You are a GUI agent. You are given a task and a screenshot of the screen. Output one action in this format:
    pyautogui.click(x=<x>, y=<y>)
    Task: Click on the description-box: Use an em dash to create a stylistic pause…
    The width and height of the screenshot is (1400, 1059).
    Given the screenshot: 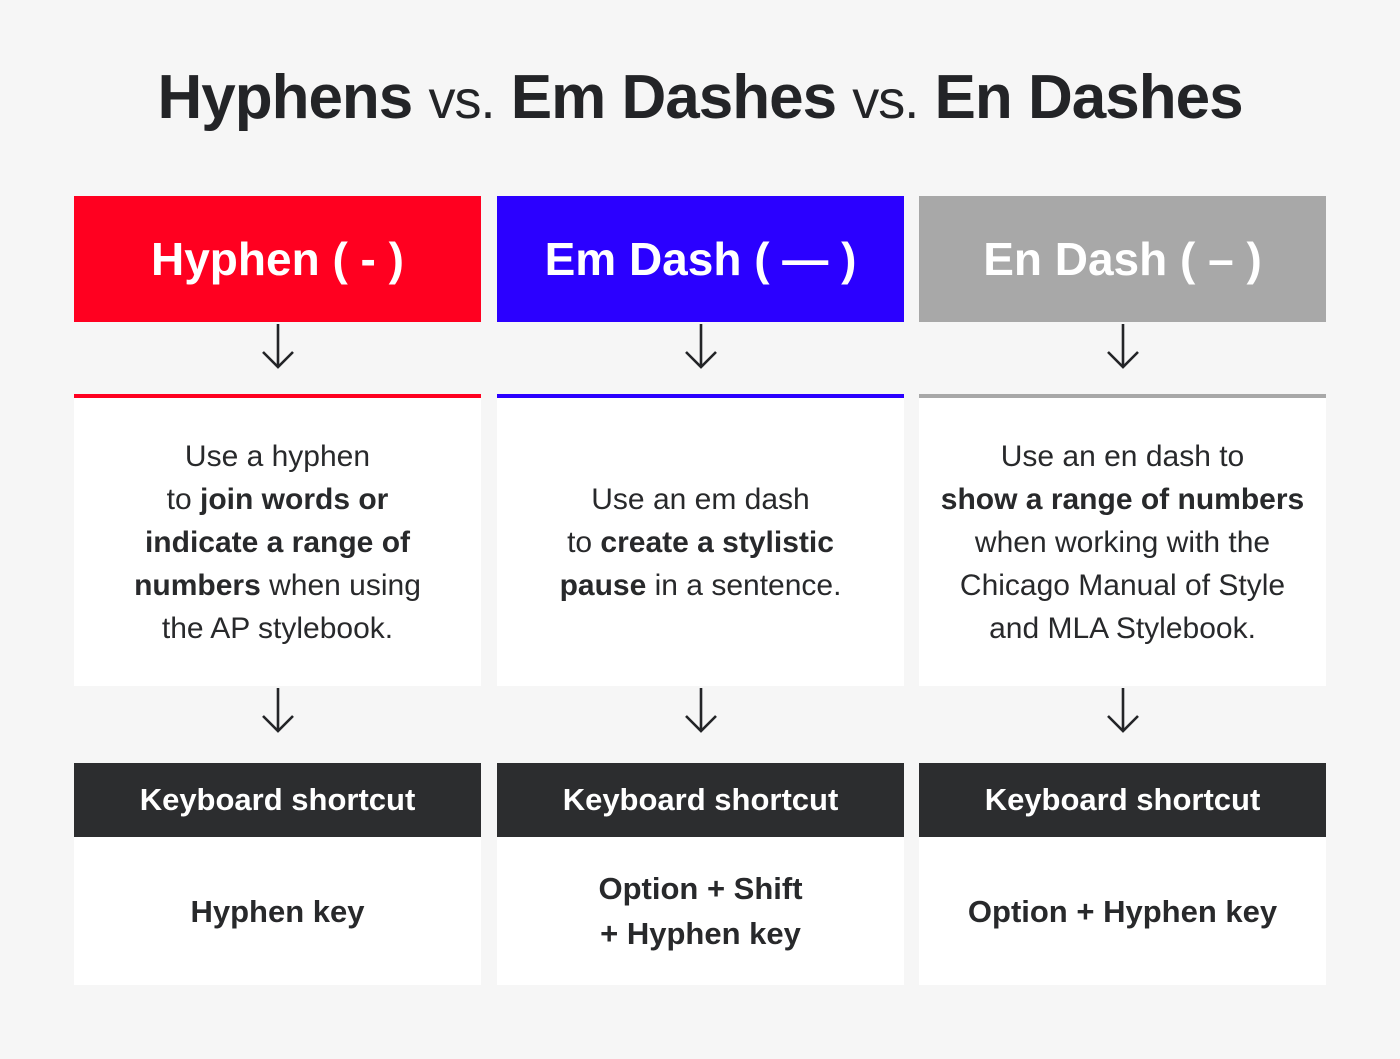 What is the action you would take?
    pyautogui.click(x=700, y=540)
    